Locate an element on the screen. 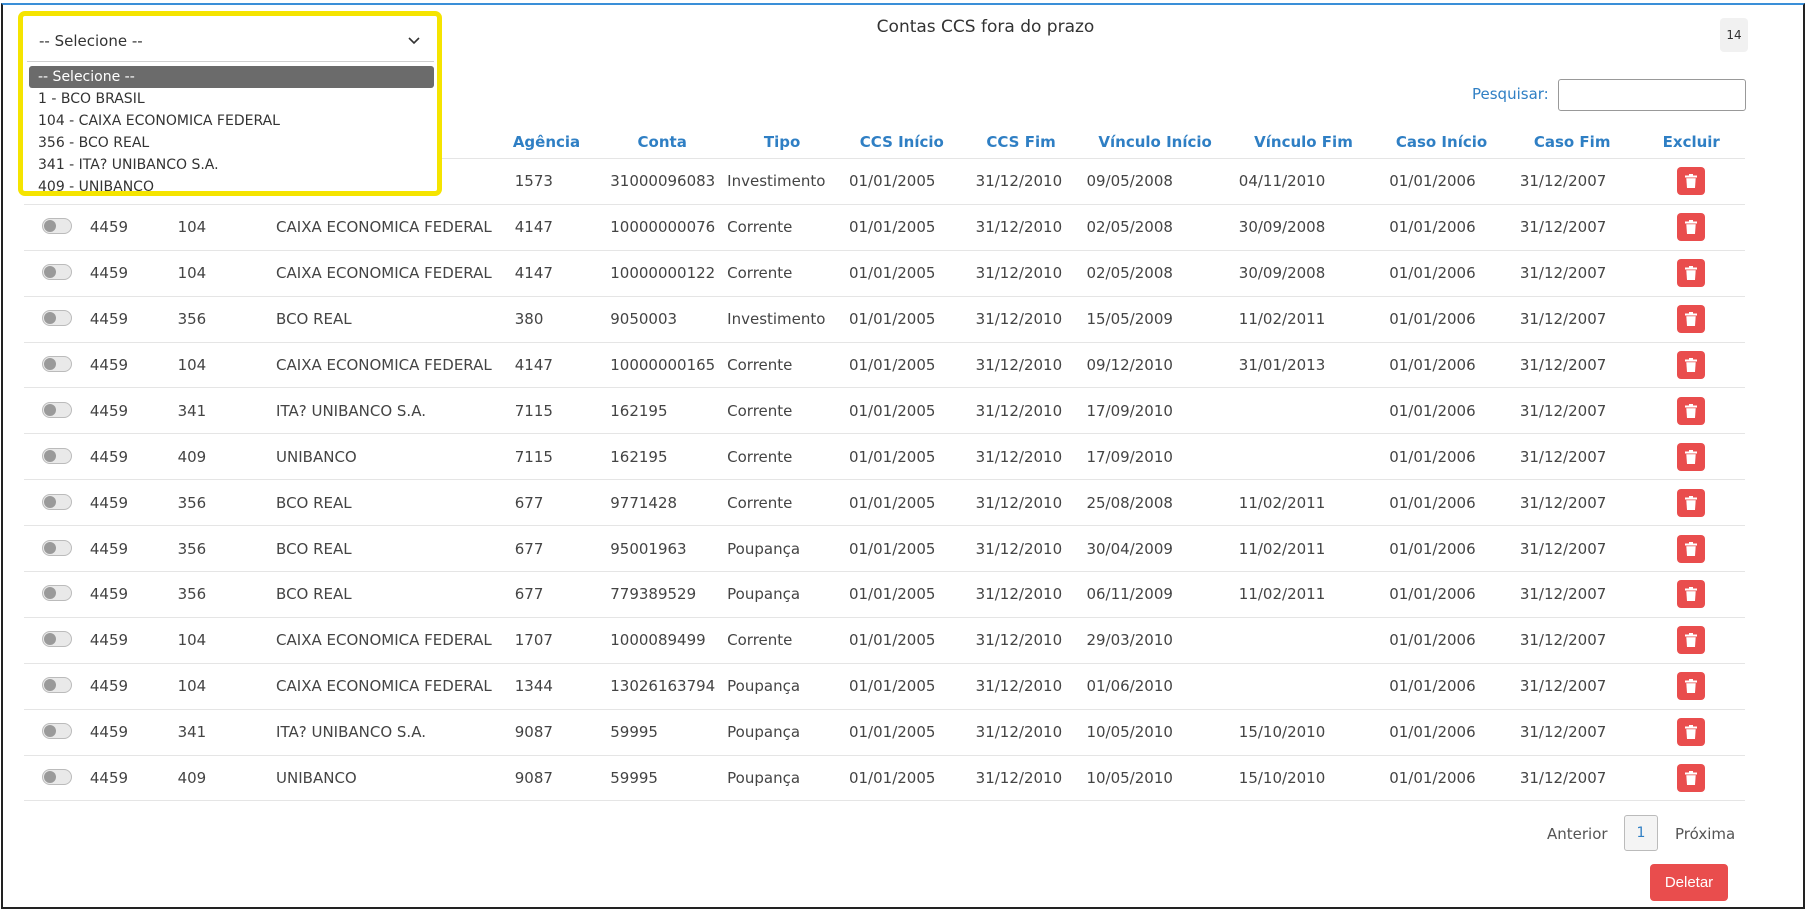  cell-vinculo-inicio: 02/05/2008 is located at coordinates (1155, 273).